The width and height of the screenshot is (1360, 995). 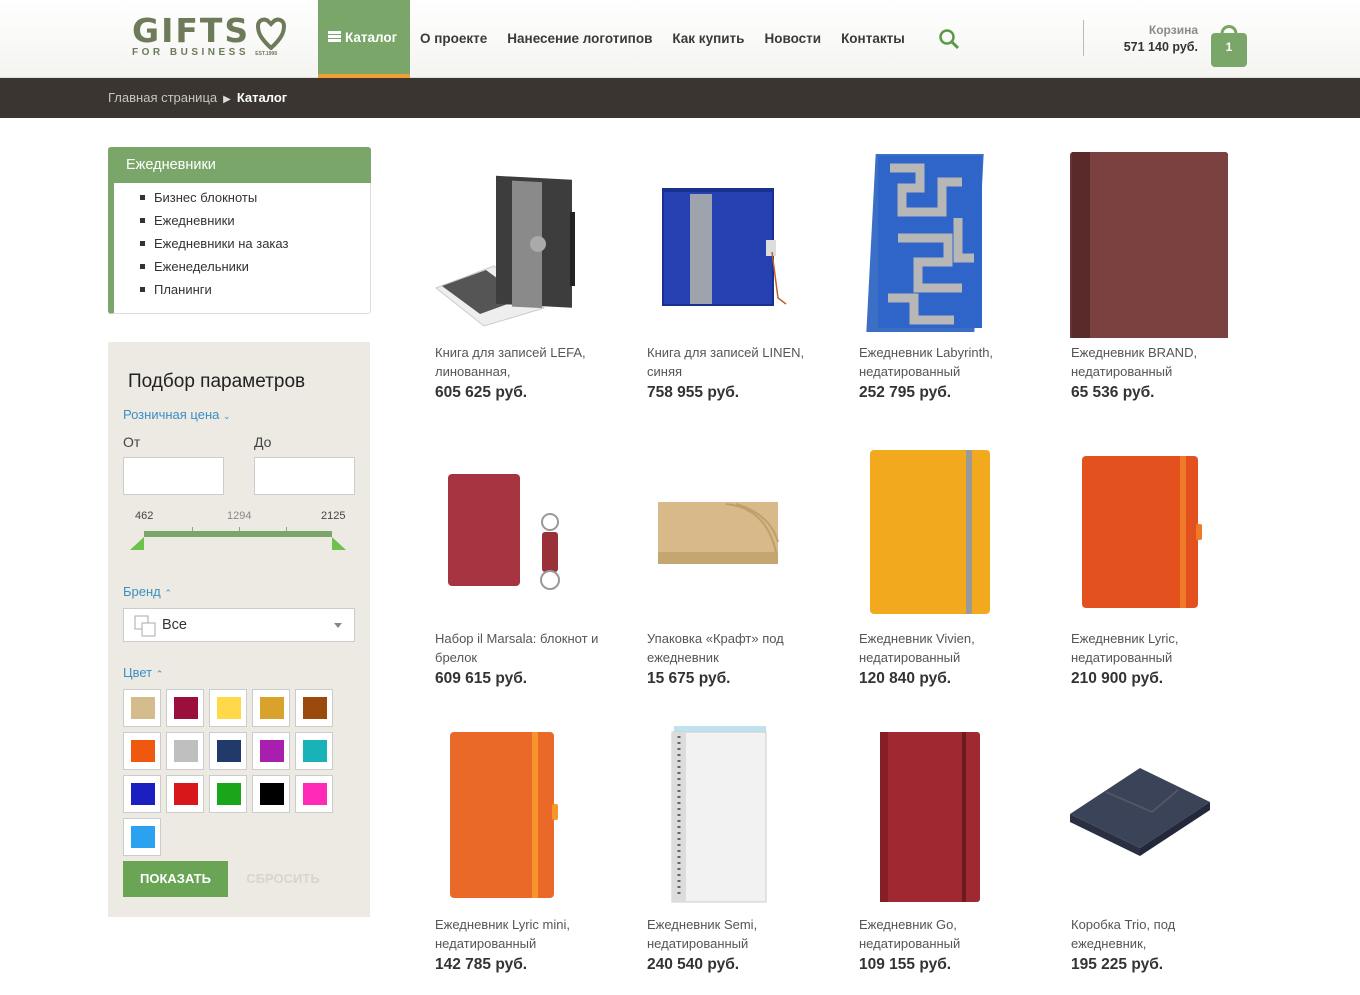 I want to click on heart-icon, so click(x=271, y=33).